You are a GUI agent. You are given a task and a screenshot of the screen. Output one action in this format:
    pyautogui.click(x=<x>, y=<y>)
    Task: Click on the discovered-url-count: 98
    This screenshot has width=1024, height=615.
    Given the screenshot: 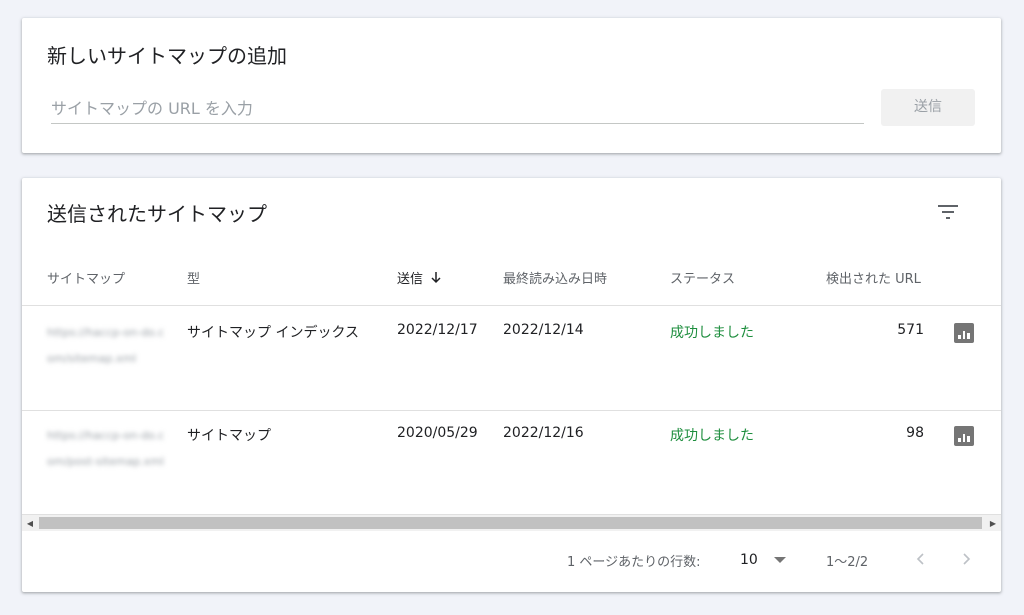 What is the action you would take?
    pyautogui.click(x=915, y=433)
    